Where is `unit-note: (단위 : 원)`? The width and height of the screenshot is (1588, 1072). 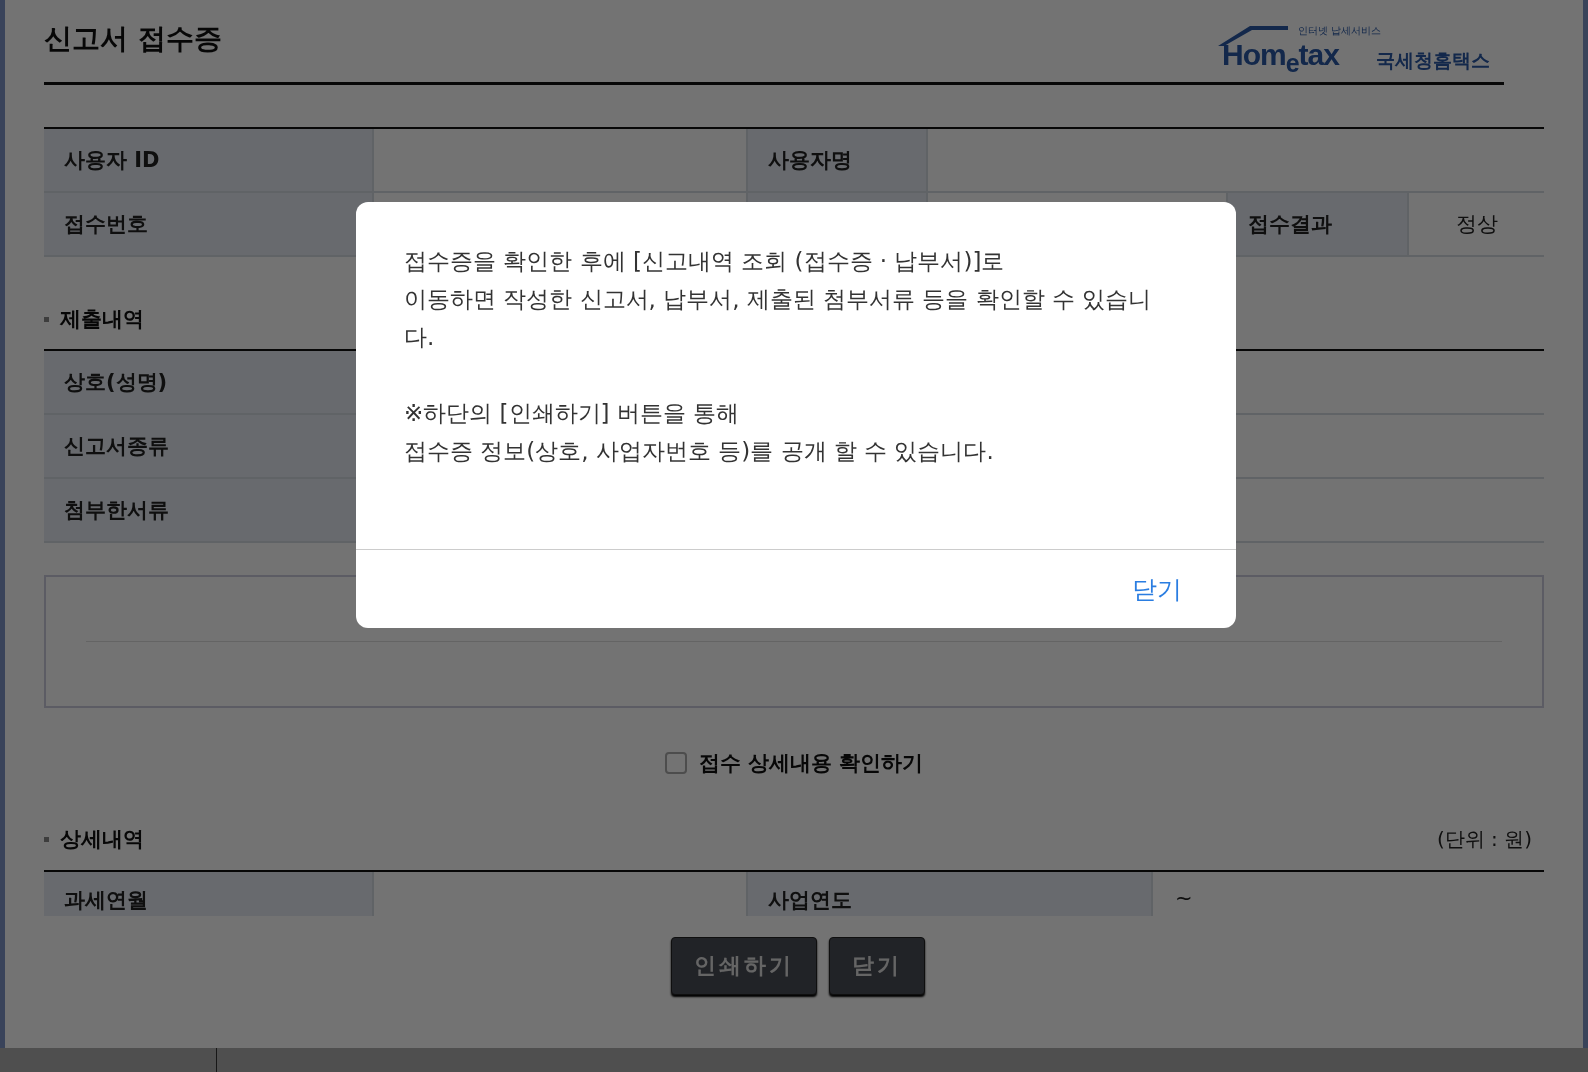
unit-note: (단위 : 원) is located at coordinates (1484, 839).